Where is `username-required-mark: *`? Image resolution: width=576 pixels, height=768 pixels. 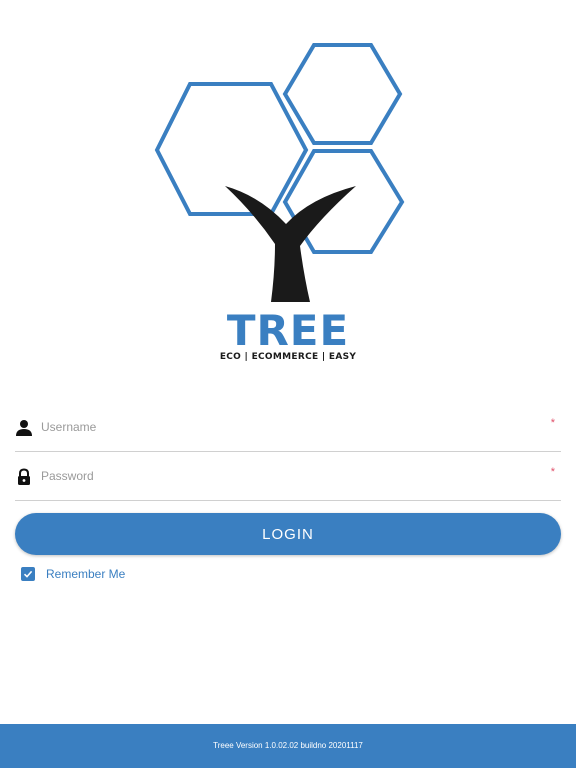 username-required-mark: * is located at coordinates (552, 423).